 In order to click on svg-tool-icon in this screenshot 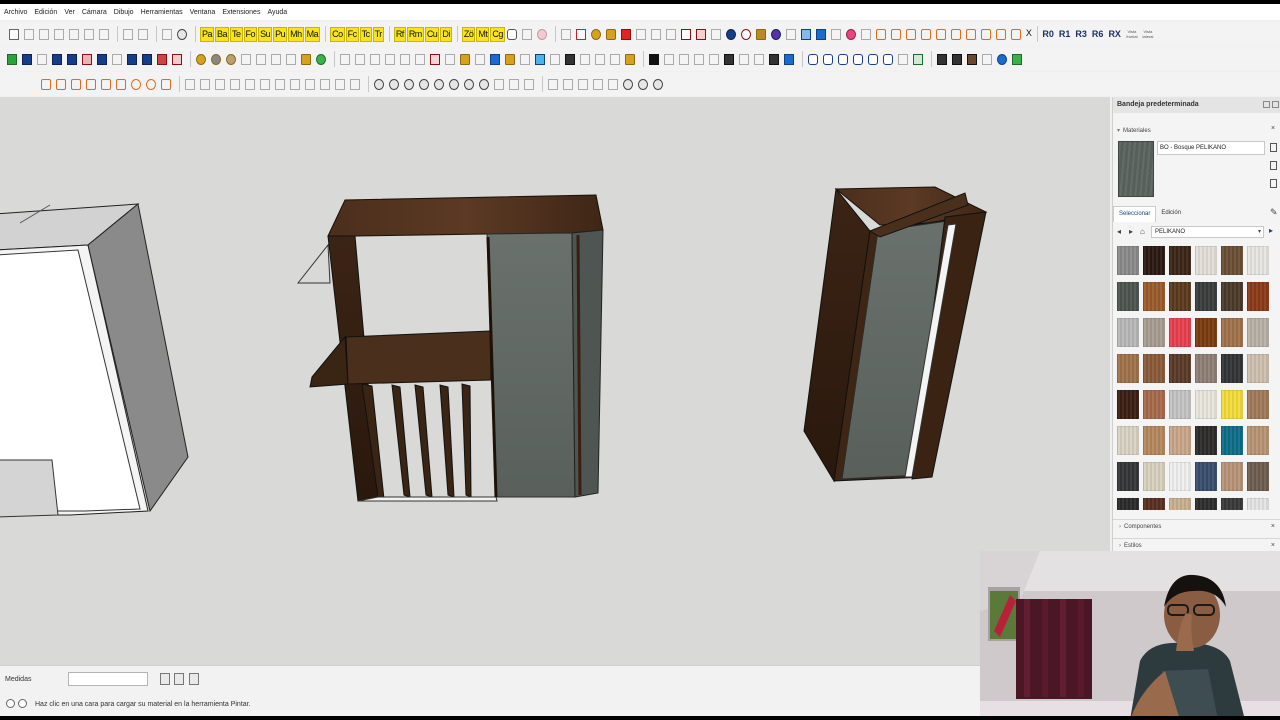, I will do `click(656, 34)`.